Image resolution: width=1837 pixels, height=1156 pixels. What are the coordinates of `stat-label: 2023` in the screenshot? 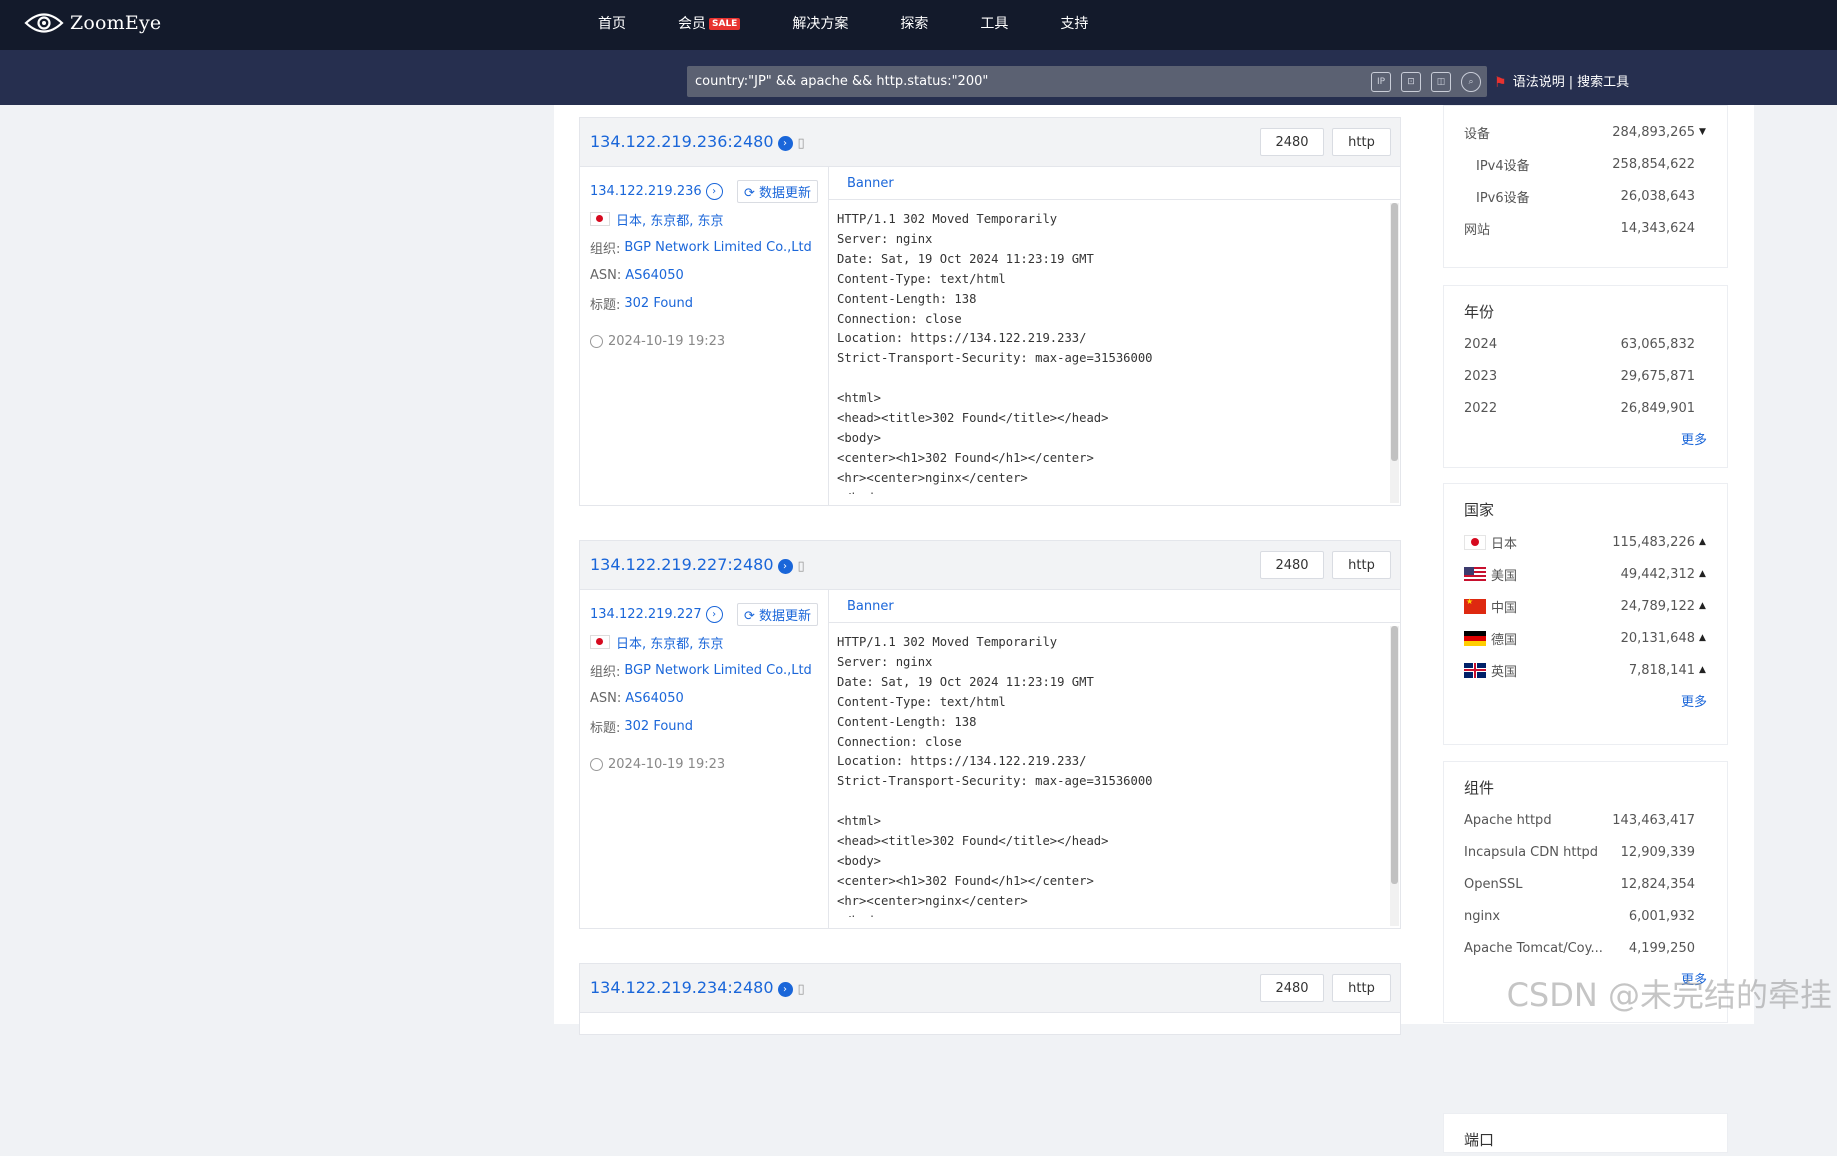 It's located at (1481, 376).